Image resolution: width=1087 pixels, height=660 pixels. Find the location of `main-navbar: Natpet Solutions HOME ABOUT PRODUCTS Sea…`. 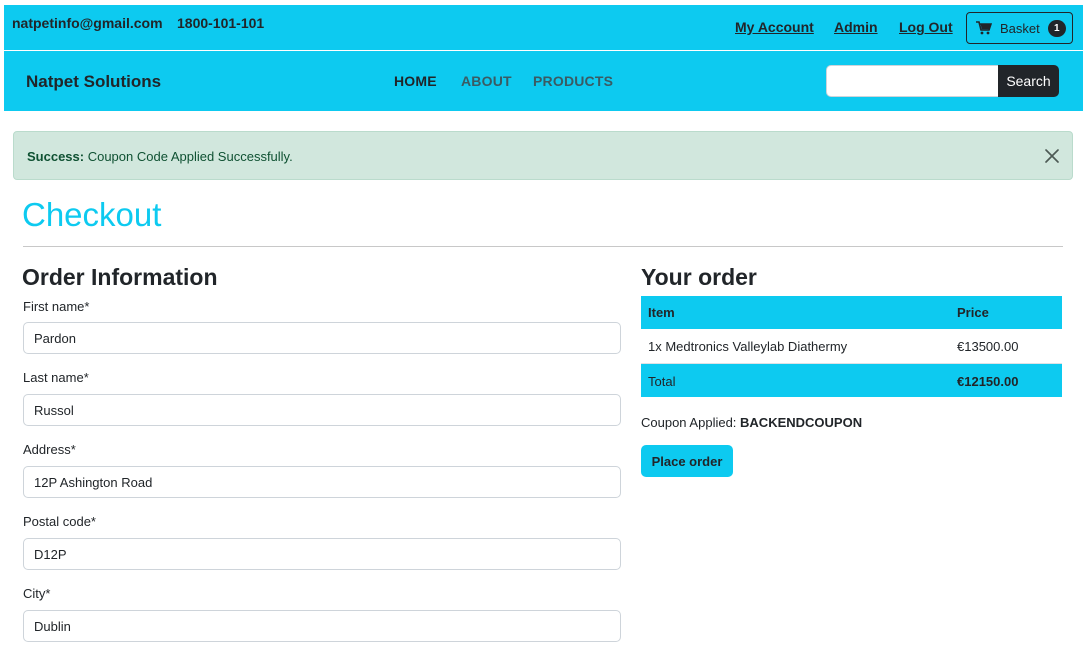

main-navbar: Natpet Solutions HOME ABOUT PRODUCTS Sea… is located at coordinates (543, 81).